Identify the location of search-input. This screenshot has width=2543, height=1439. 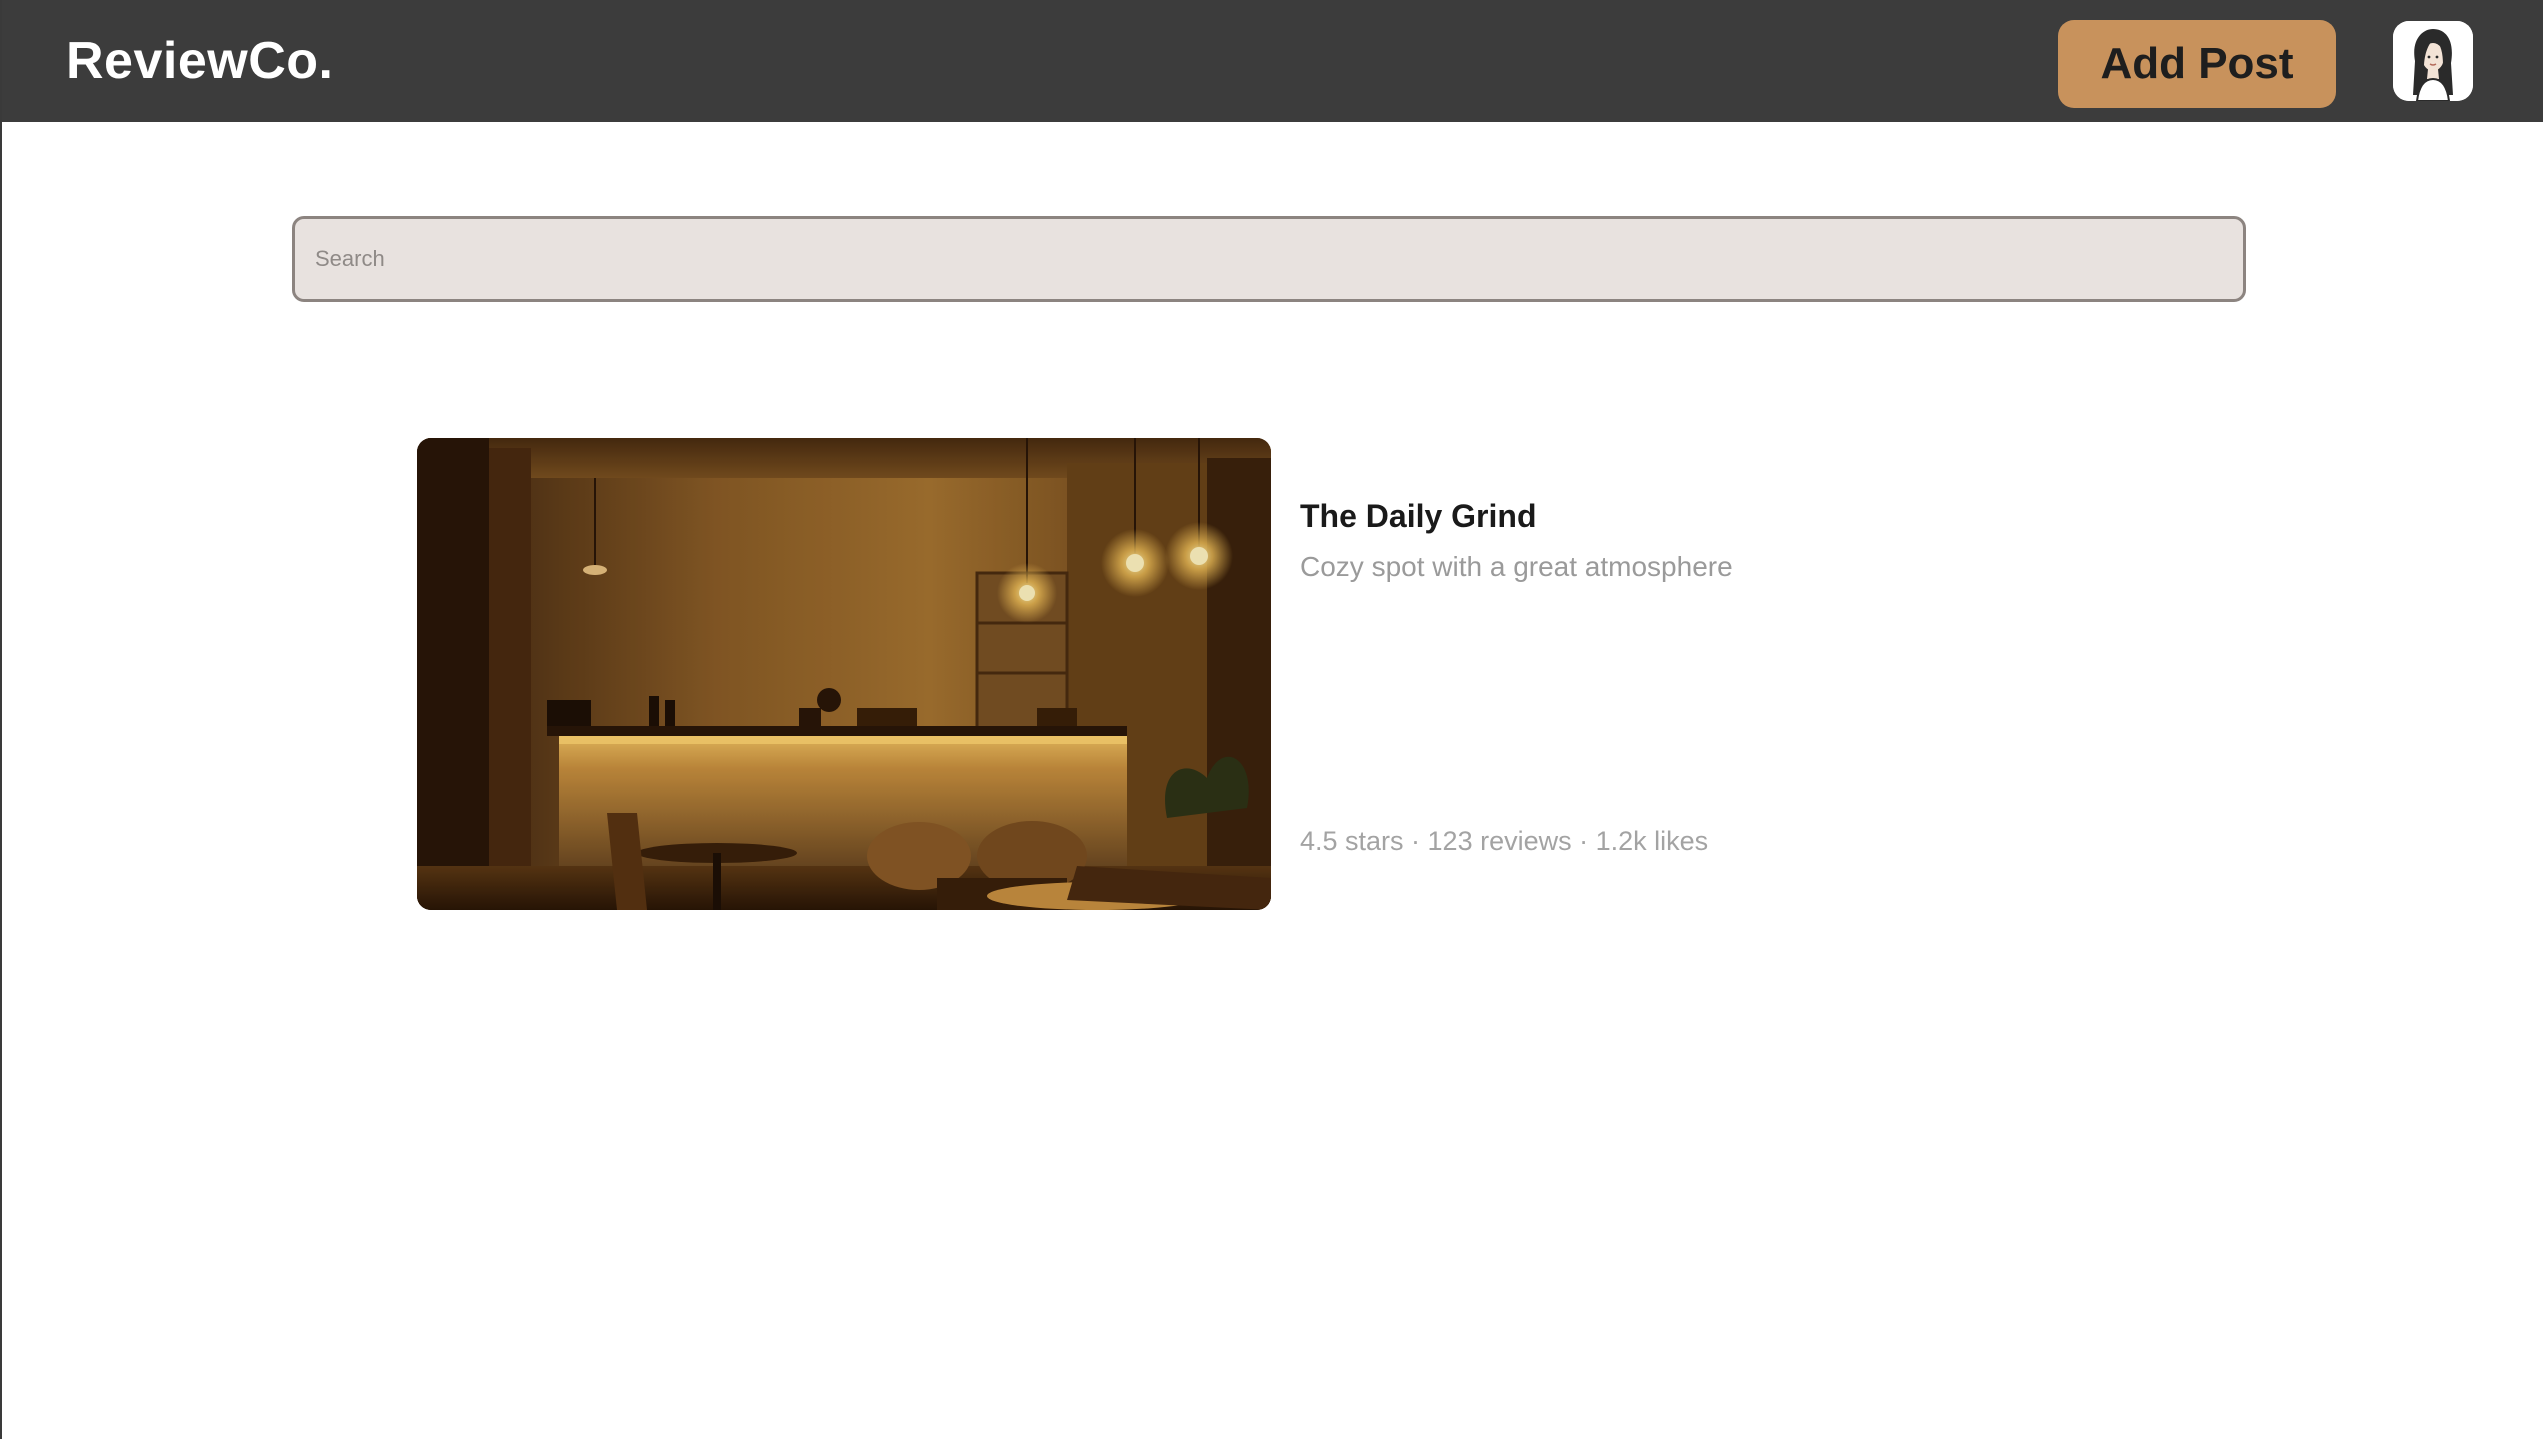
(1265, 259).